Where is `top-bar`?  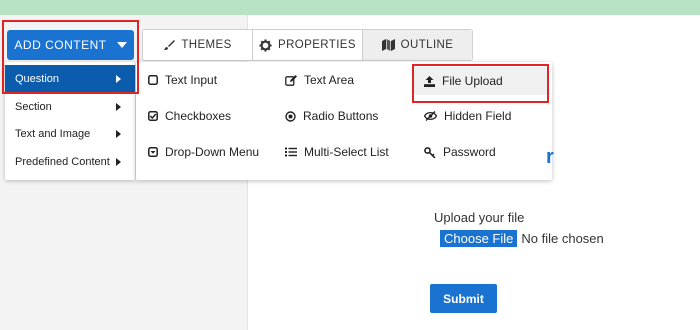 top-bar is located at coordinates (350, 7).